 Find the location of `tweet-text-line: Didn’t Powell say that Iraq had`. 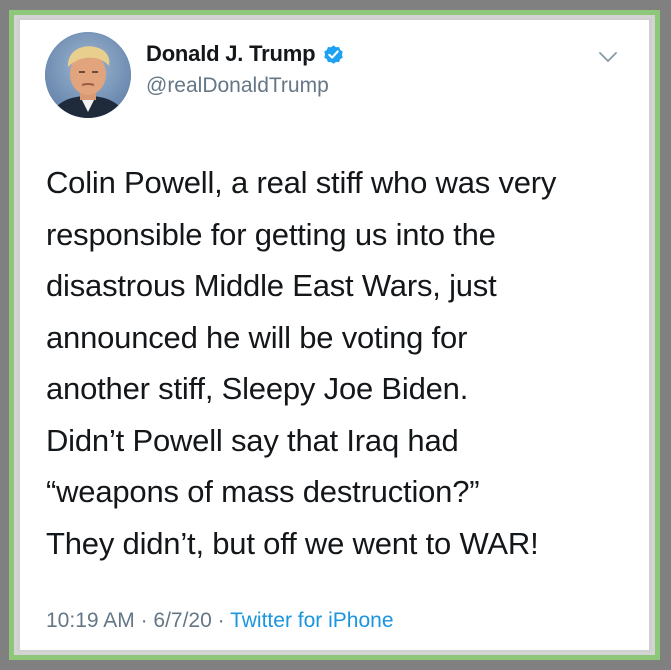

tweet-text-line: Didn’t Powell say that Iraq had is located at coordinates (252, 440).